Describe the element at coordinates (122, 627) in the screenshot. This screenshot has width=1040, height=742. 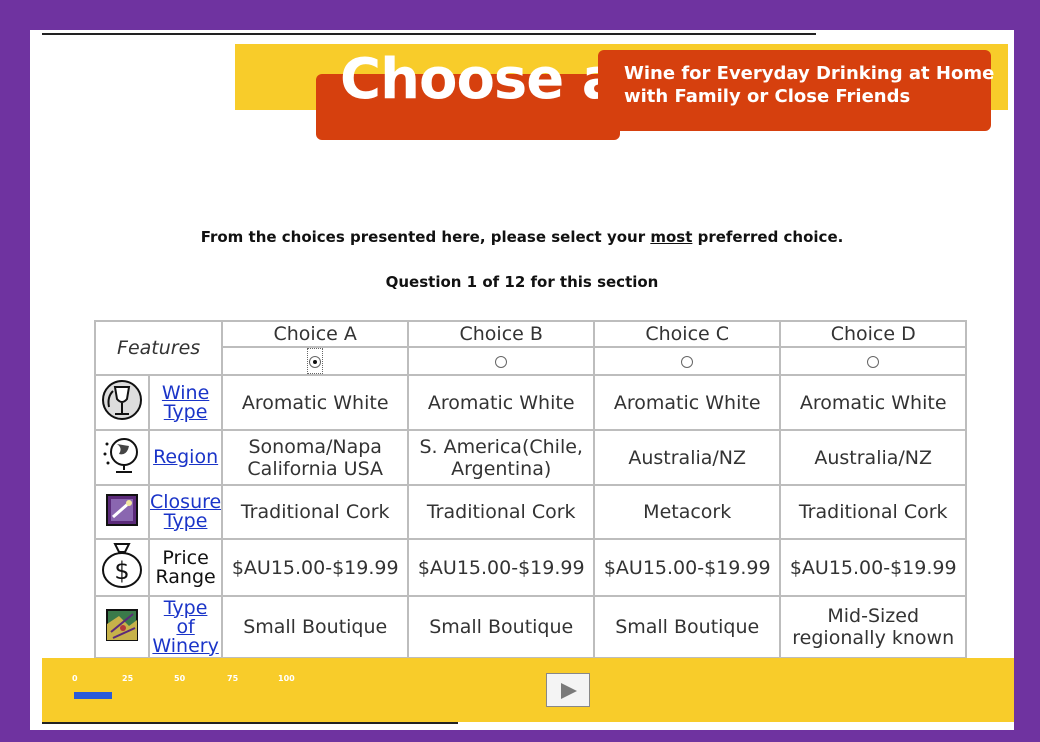
I see `vineyard-map-icon` at that location.